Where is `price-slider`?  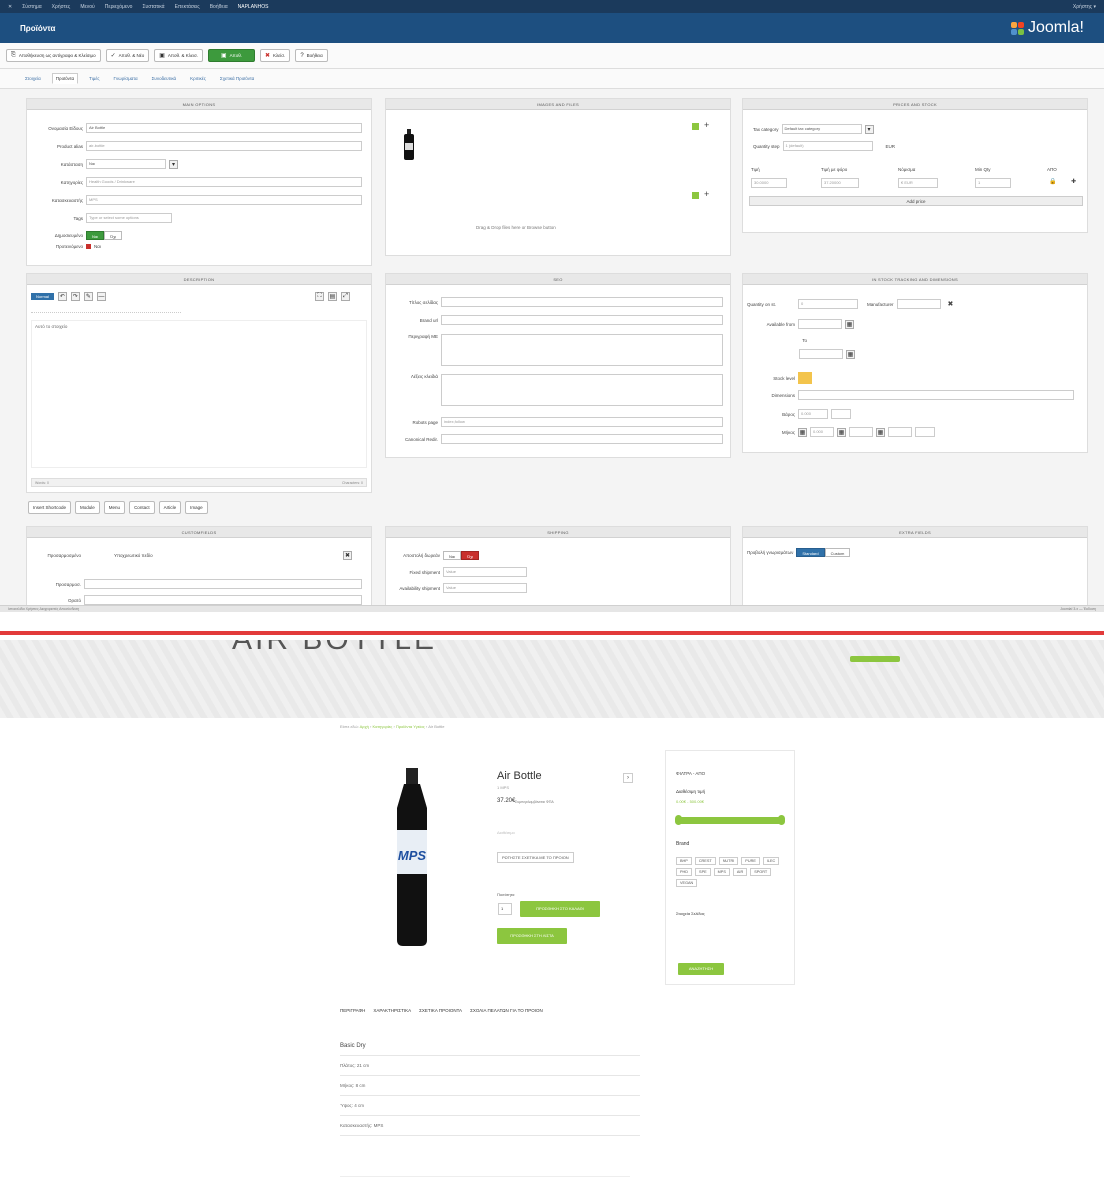
price-slider is located at coordinates (730, 820).